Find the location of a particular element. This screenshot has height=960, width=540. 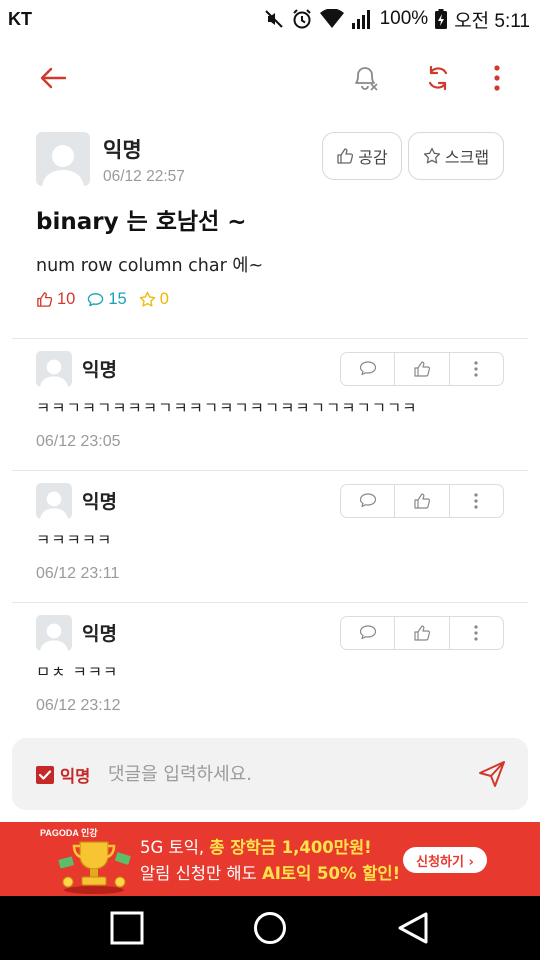

comment-item: 익명 ㅋㅋㅋㅋㅋ 06/12 23:11 is located at coordinates (271, 543).